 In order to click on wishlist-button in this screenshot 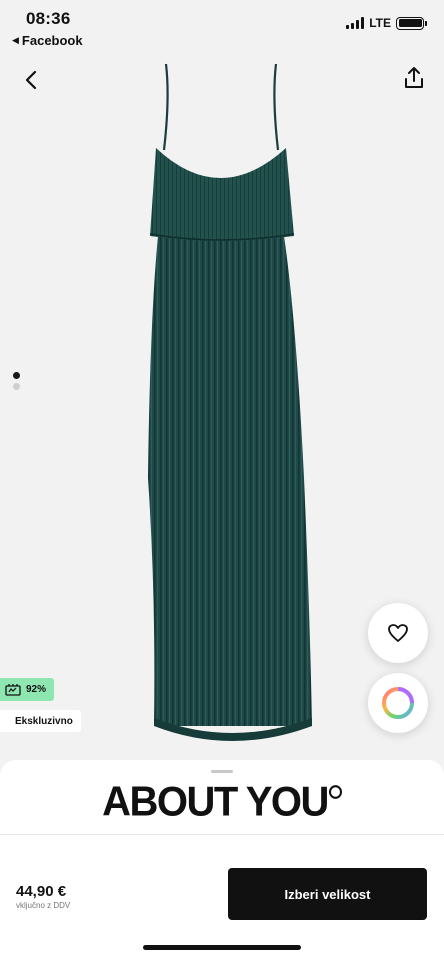, I will do `click(398, 633)`.